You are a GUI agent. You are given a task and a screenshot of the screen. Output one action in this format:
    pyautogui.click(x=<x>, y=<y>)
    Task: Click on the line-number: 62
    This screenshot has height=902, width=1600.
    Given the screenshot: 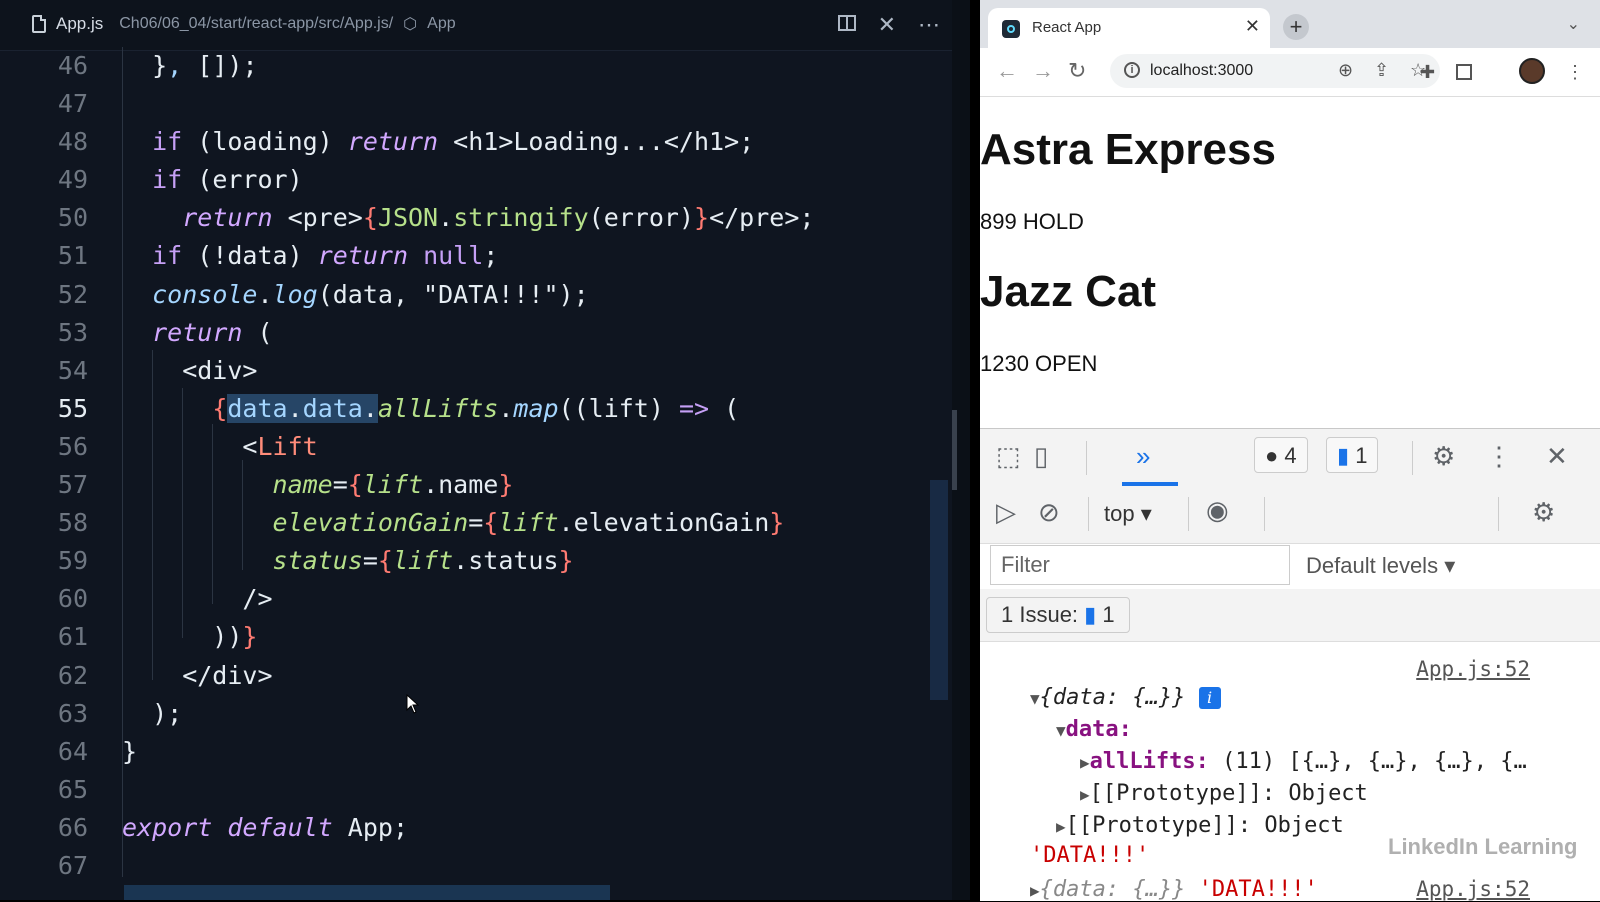 What is the action you would take?
    pyautogui.click(x=72, y=675)
    